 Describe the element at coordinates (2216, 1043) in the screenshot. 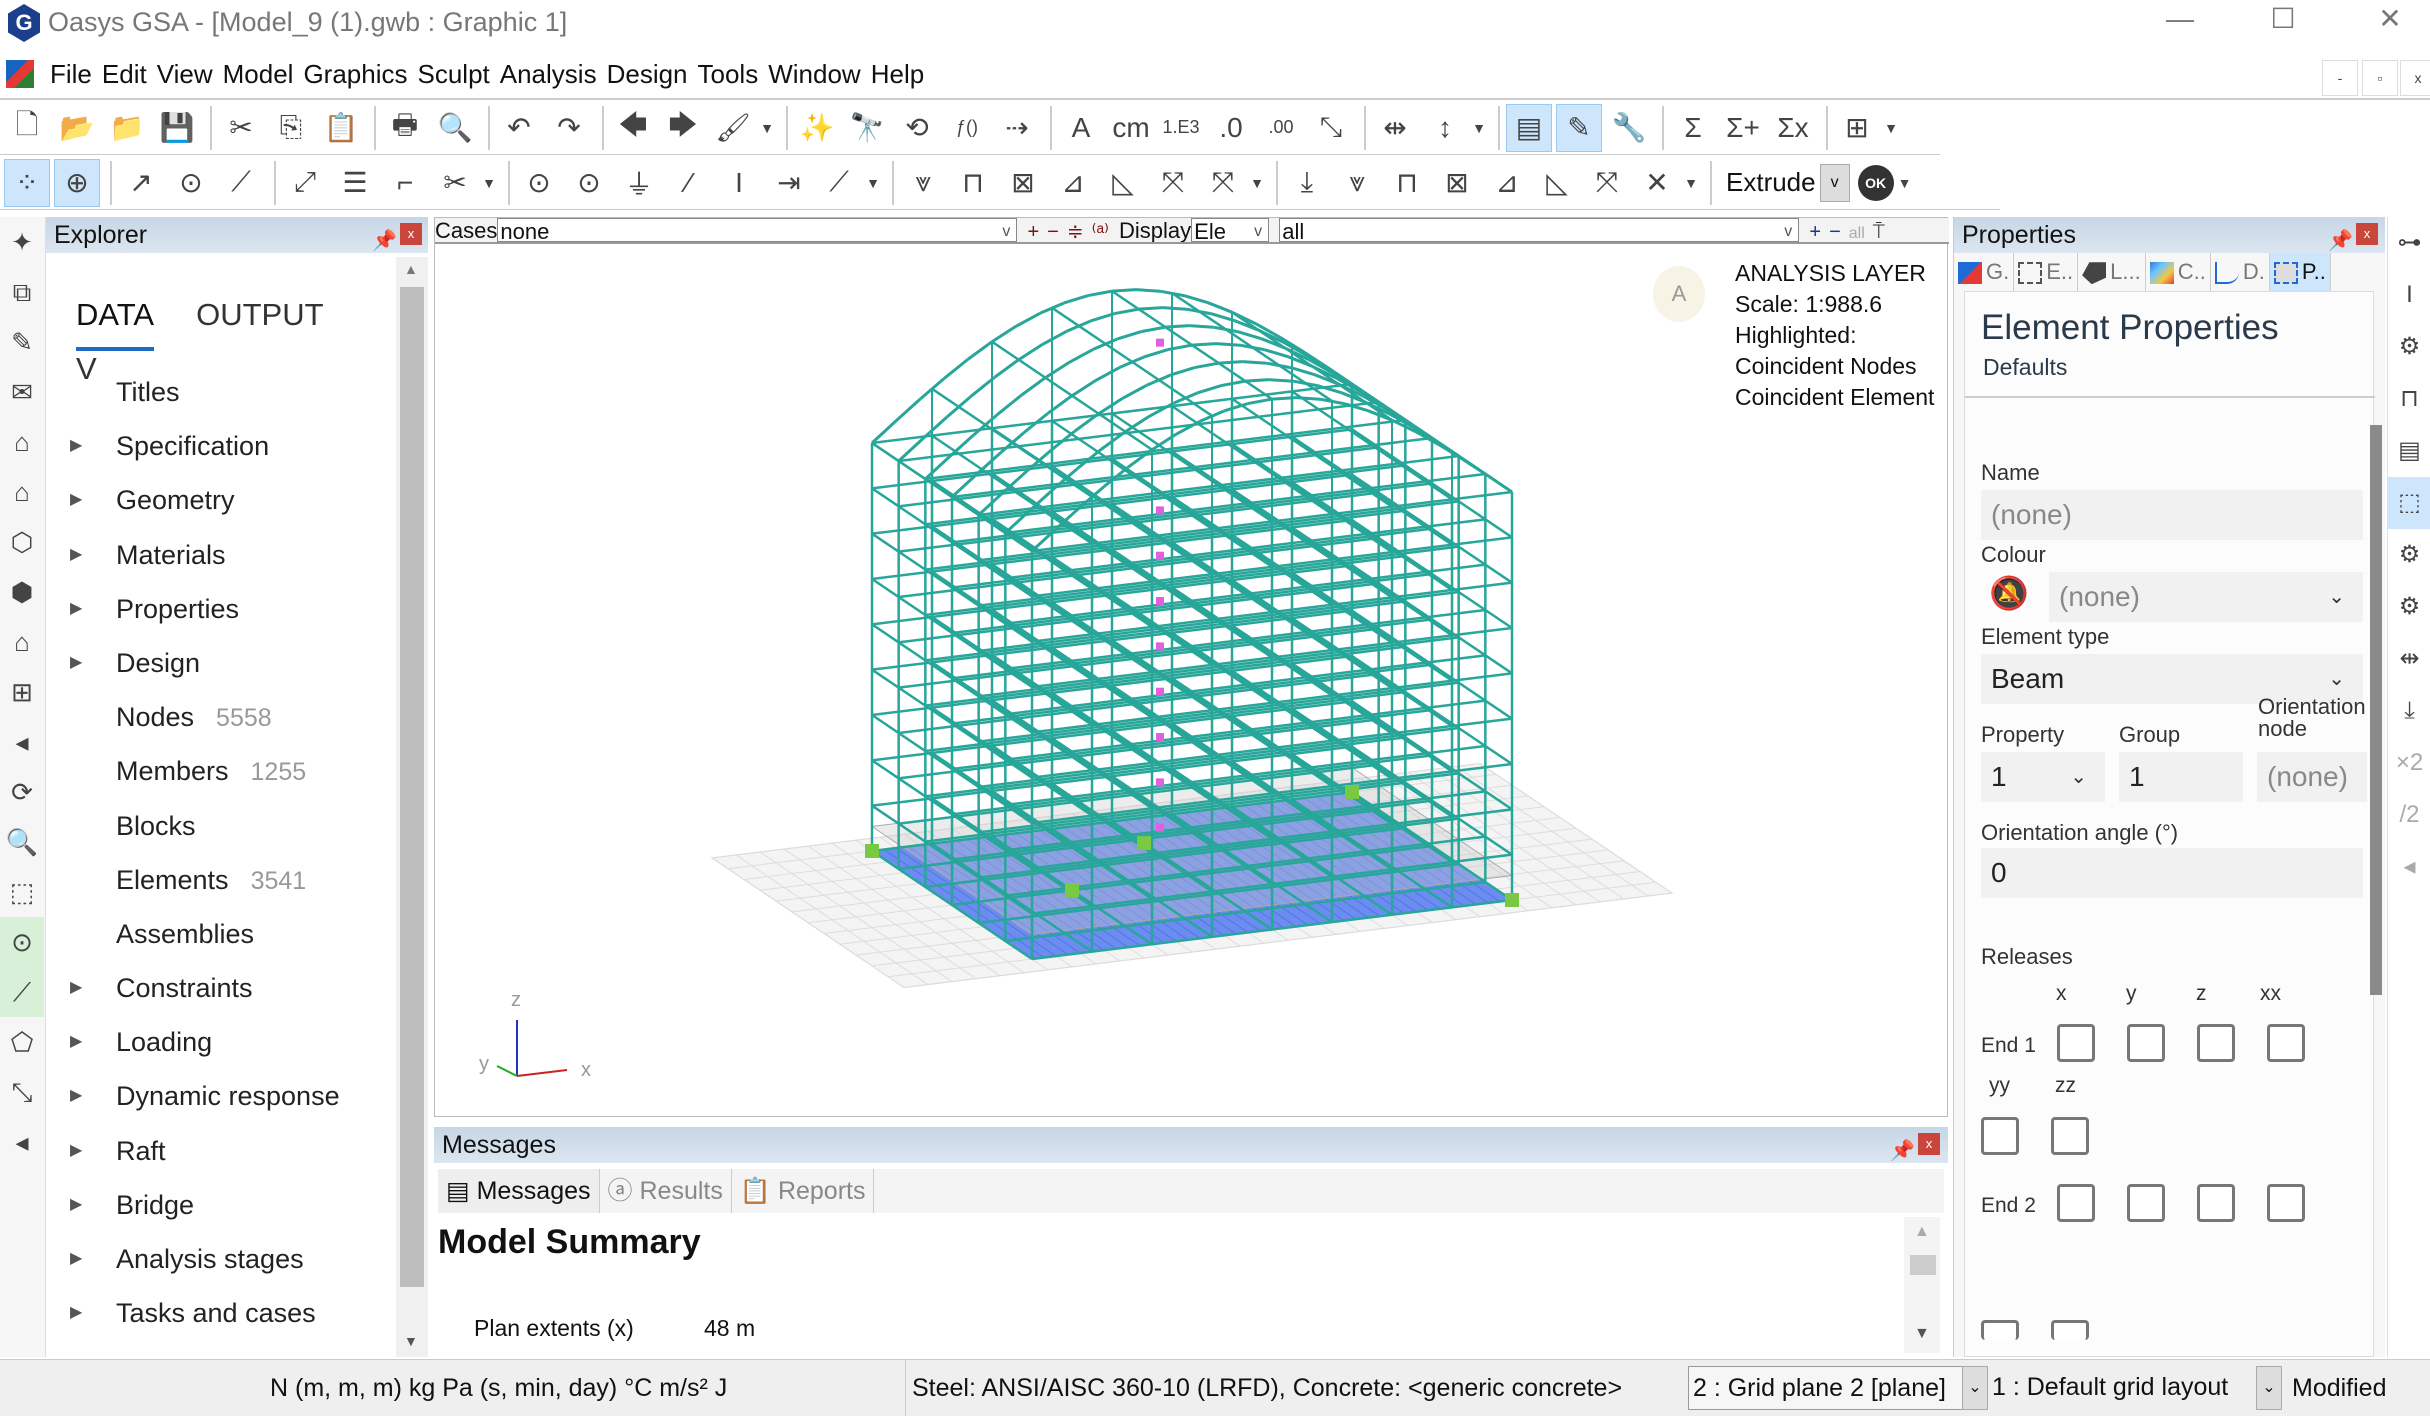

I see `end1-z-checkbox` at that location.